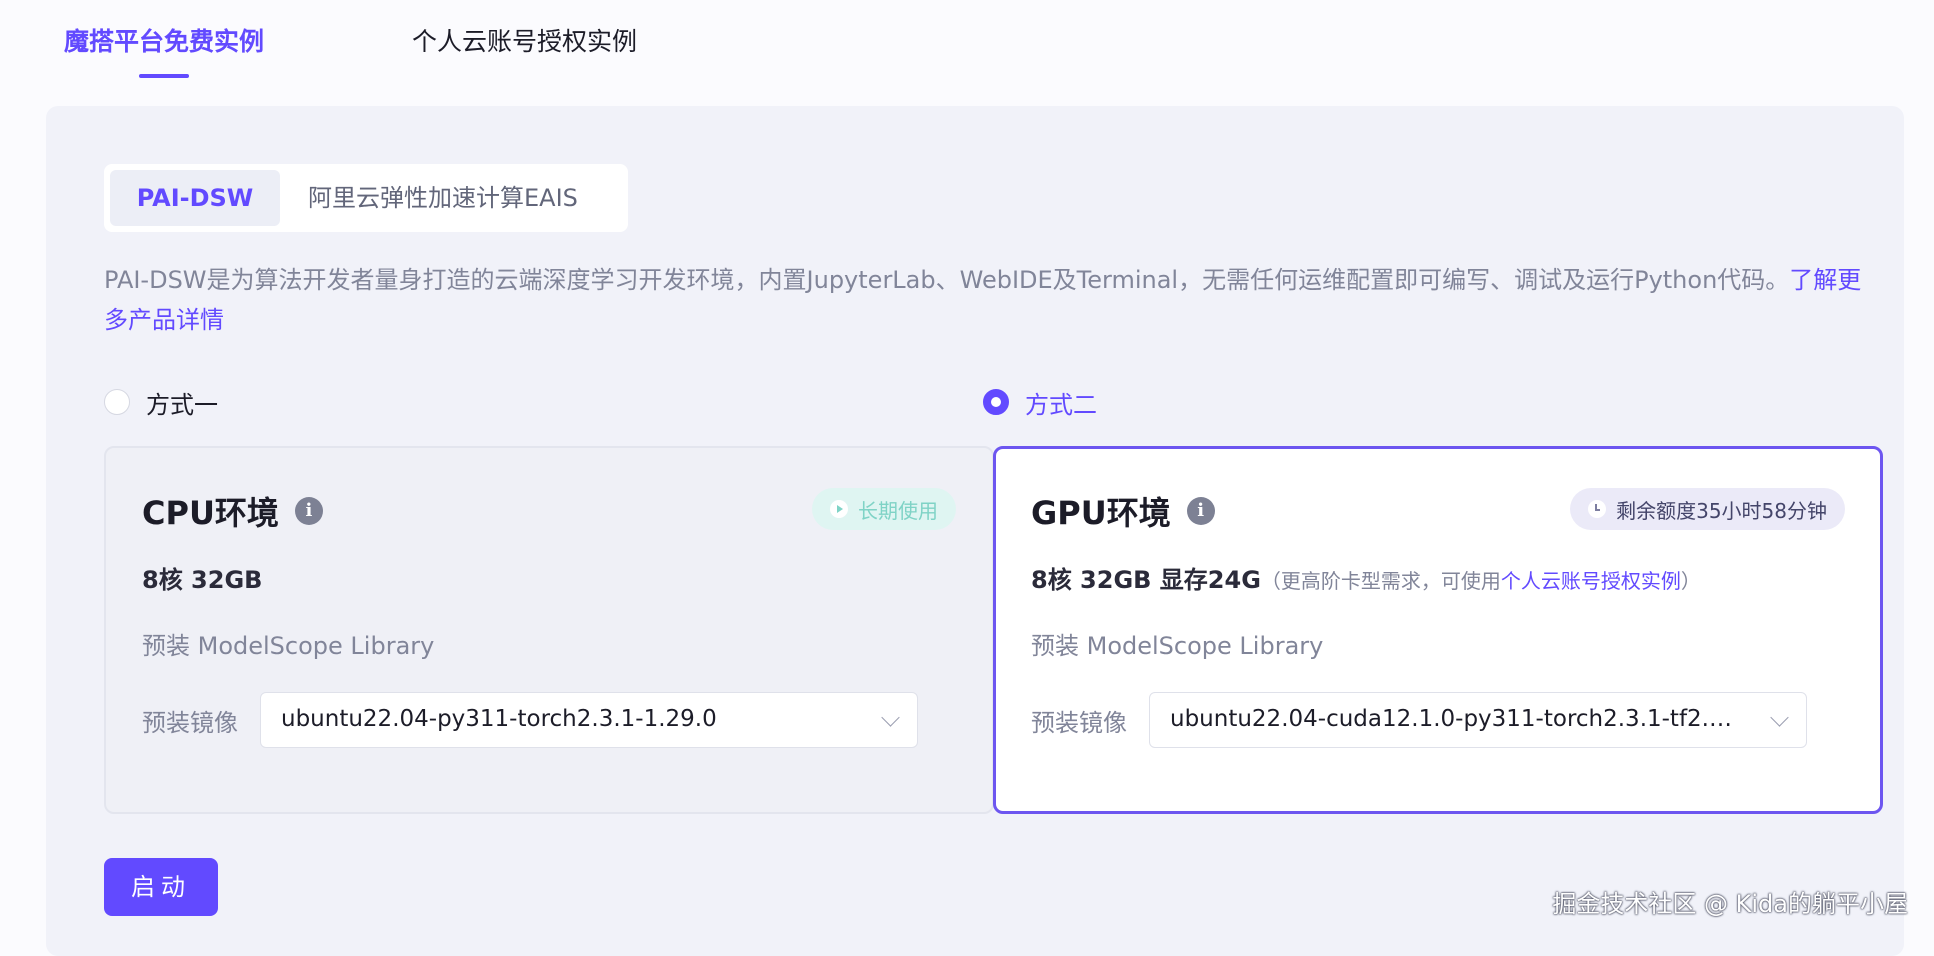  I want to click on top-tabs: 魔搭平台免费实例 个人云账号授权实例, so click(514, 50).